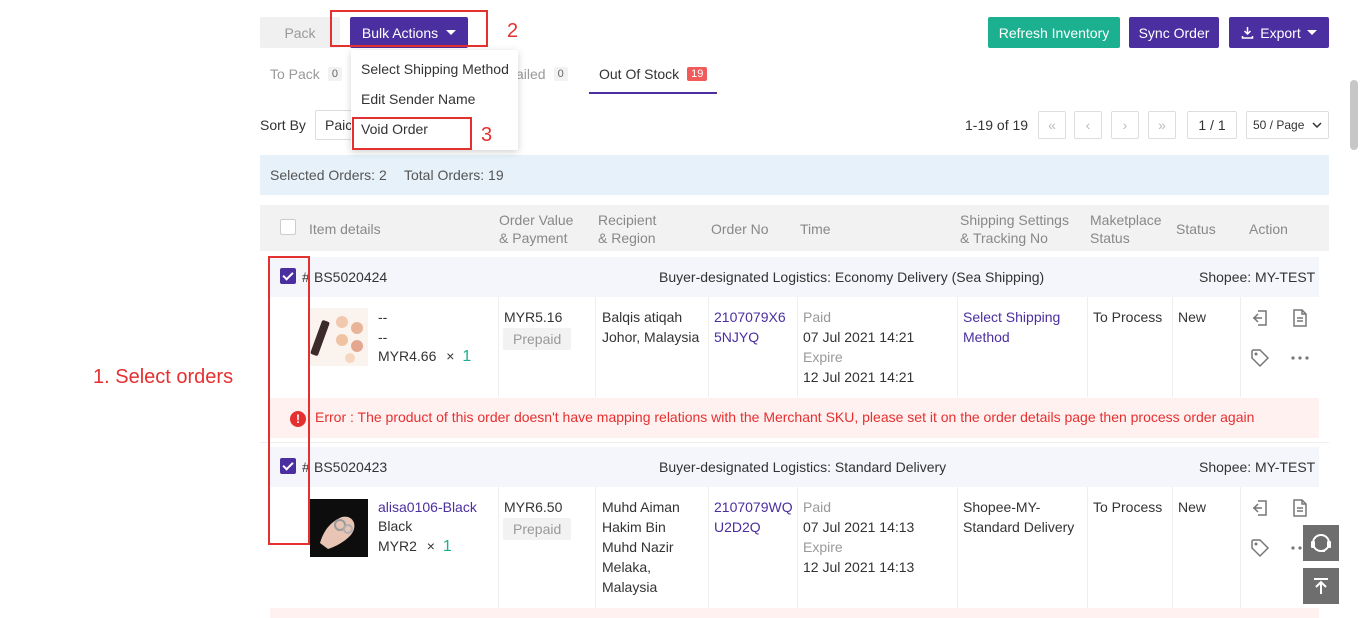 This screenshot has height=618, width=1360. I want to click on more-options-icon, so click(1300, 358).